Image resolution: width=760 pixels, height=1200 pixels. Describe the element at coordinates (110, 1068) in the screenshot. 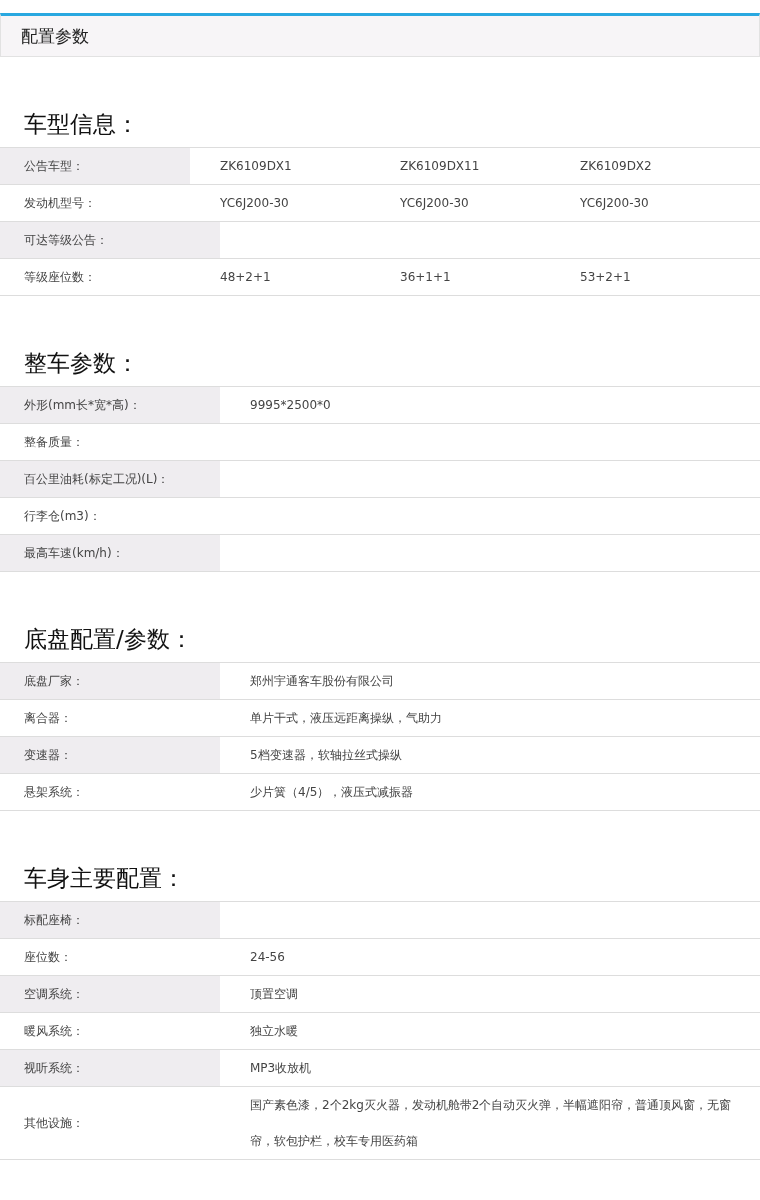

I see `label-cell: 视听系统：` at that location.